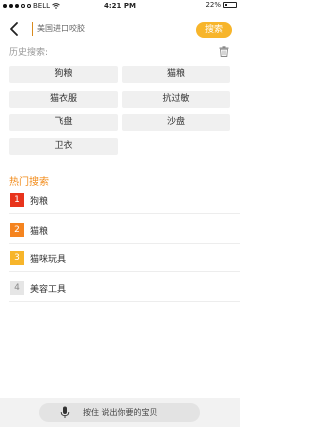 The height and width of the screenshot is (427, 320). Describe the element at coordinates (29, 53) in the screenshot. I see `history-title: 历史搜索:` at that location.